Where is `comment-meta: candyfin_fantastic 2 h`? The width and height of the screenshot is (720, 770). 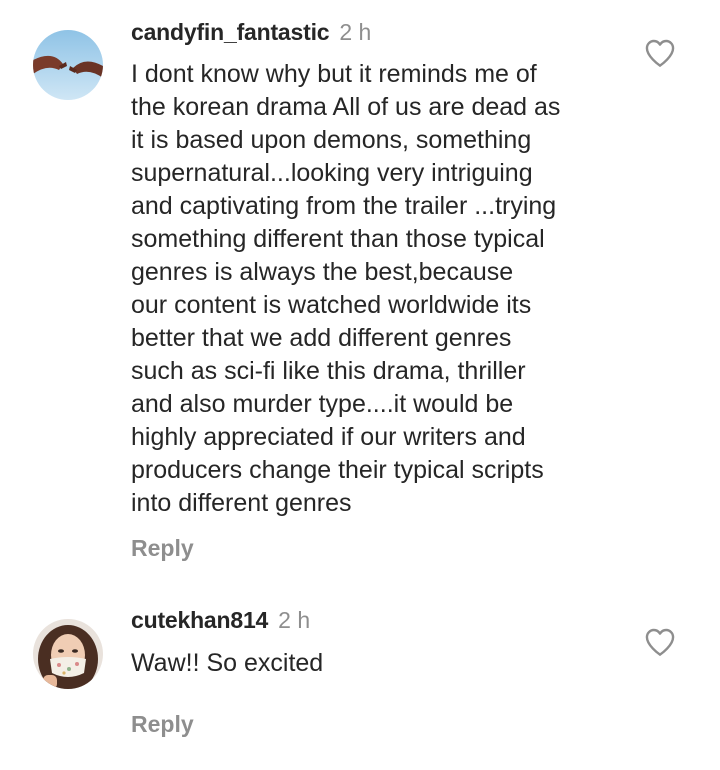 comment-meta: candyfin_fantastic 2 h is located at coordinates (251, 32).